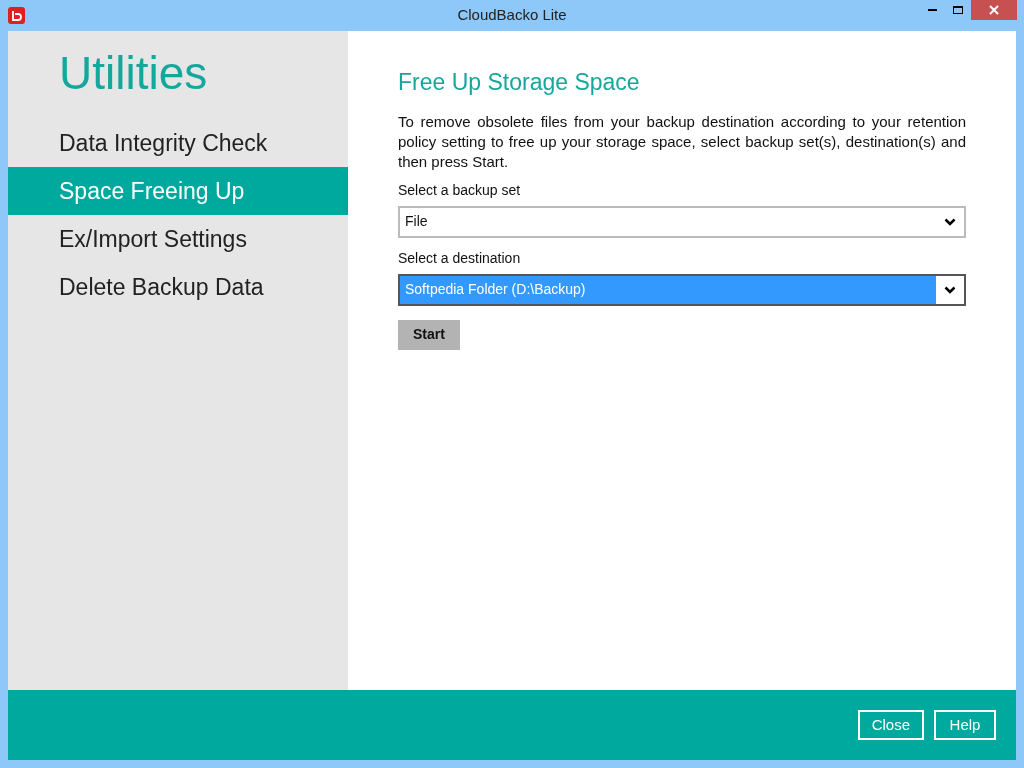 The width and height of the screenshot is (1024, 768). What do you see at coordinates (429, 334) in the screenshot?
I see `start-button: Start` at bounding box center [429, 334].